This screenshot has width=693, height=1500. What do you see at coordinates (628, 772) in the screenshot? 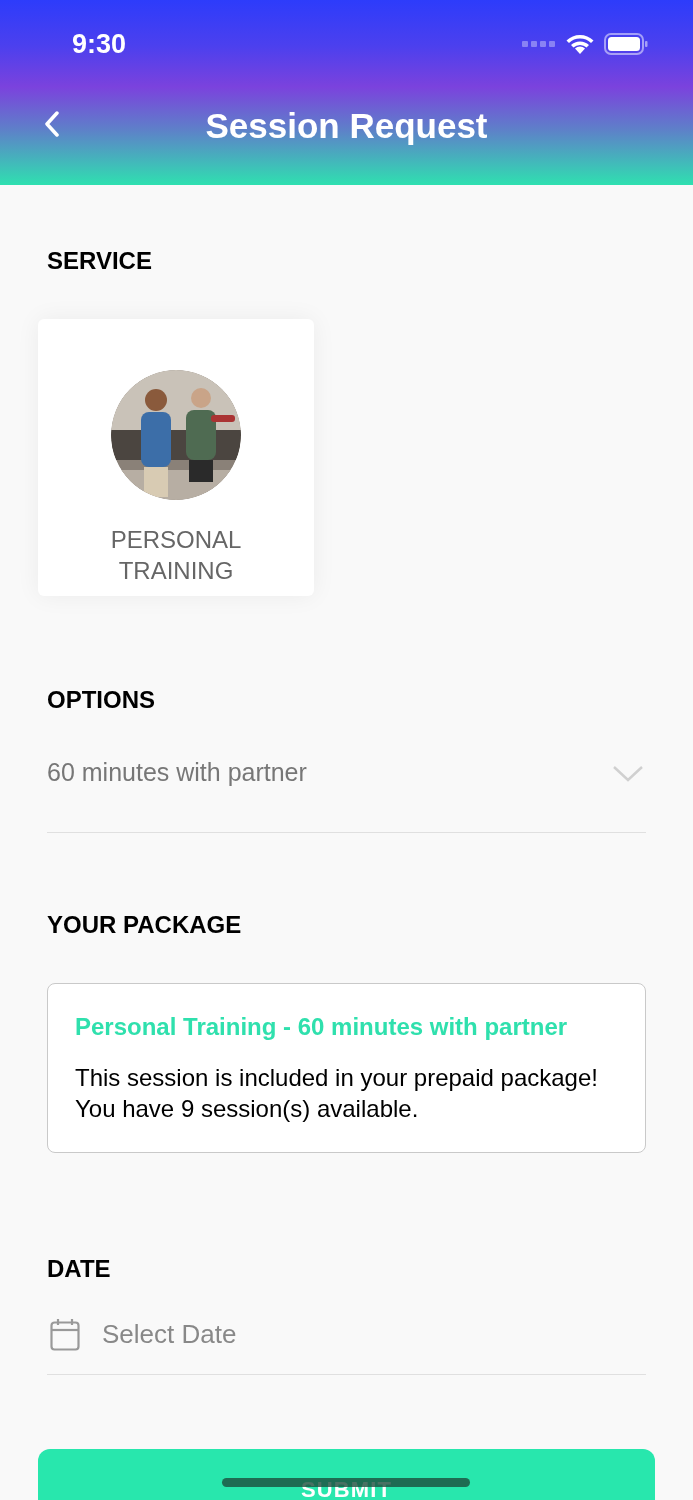
I see `chevron-down-icon` at bounding box center [628, 772].